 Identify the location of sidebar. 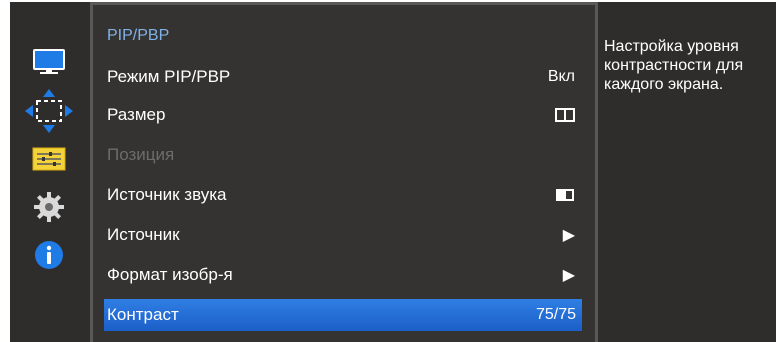
(49, 175).